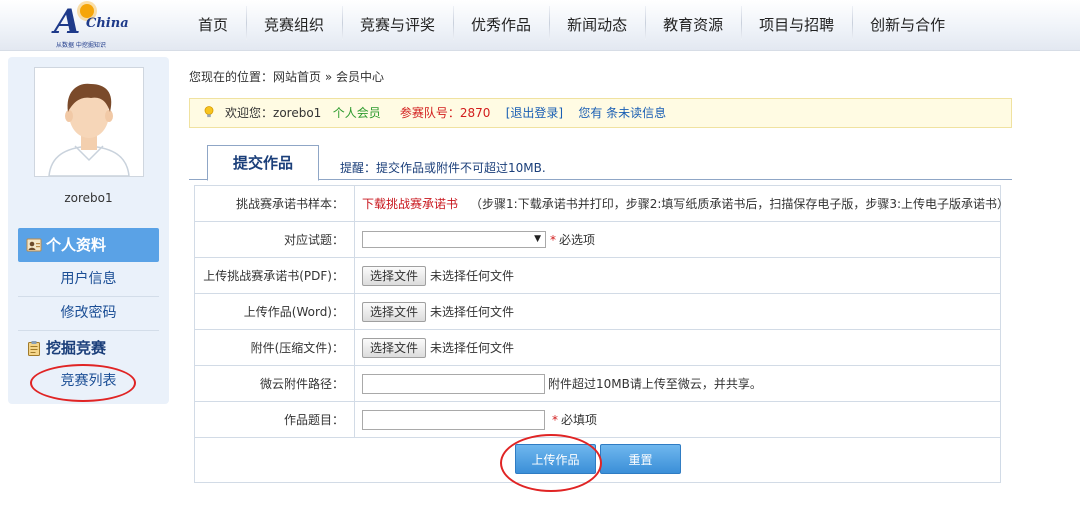 This screenshot has height=525, width=1080. What do you see at coordinates (360, 77) in the screenshot?
I see `breadcrumb-current: 会员中心` at bounding box center [360, 77].